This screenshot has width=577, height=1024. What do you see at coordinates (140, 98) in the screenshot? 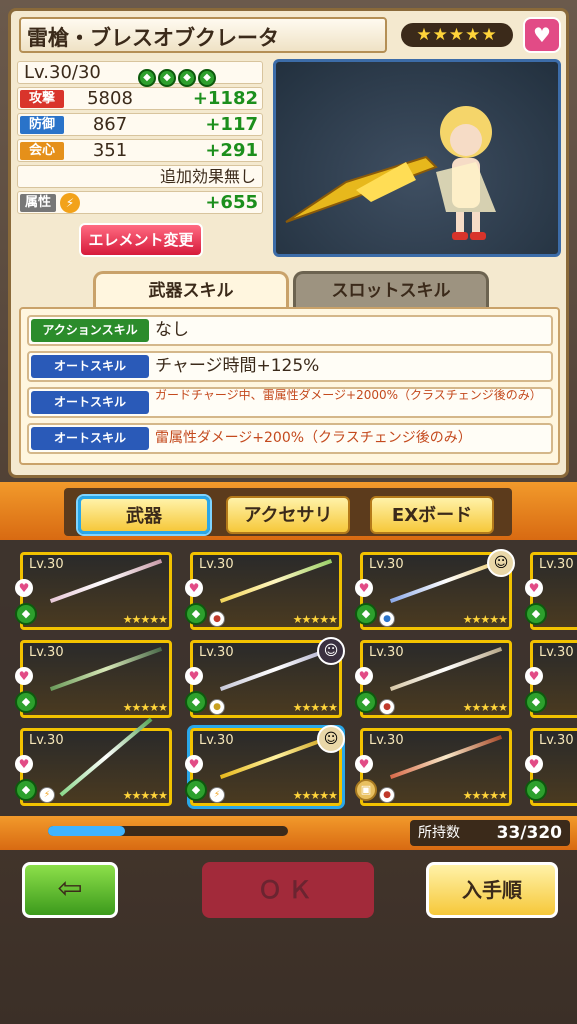
I see `stat-attack: 攻撃 5808 +1182` at bounding box center [140, 98].